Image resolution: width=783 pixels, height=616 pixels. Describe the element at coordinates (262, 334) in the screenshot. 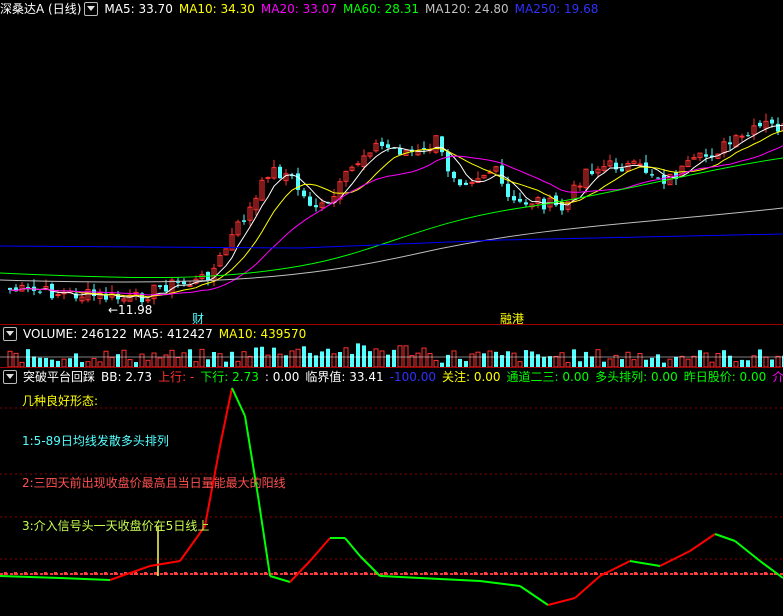

I see `vol-legend-item-2: MA10: 439570` at that location.